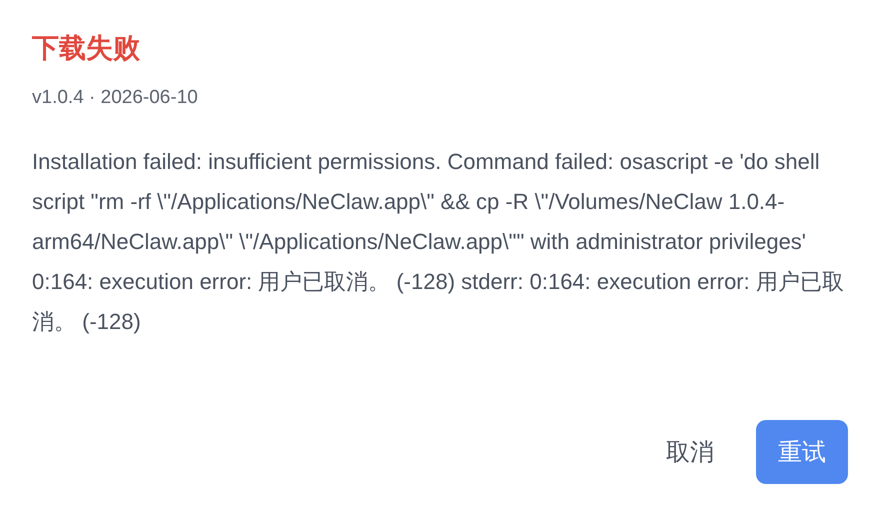 Image resolution: width=880 pixels, height=506 pixels. I want to click on dialog-title: 下载失败, so click(86, 48).